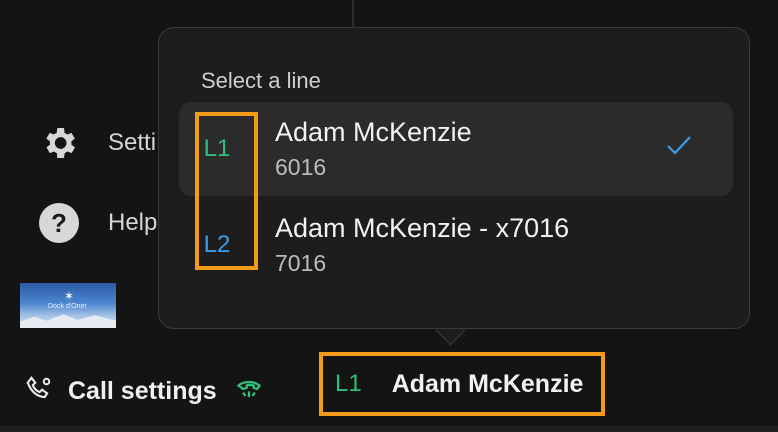 The width and height of the screenshot is (778, 432). What do you see at coordinates (373, 132) in the screenshot?
I see `line-name: Adam McKenzie` at bounding box center [373, 132].